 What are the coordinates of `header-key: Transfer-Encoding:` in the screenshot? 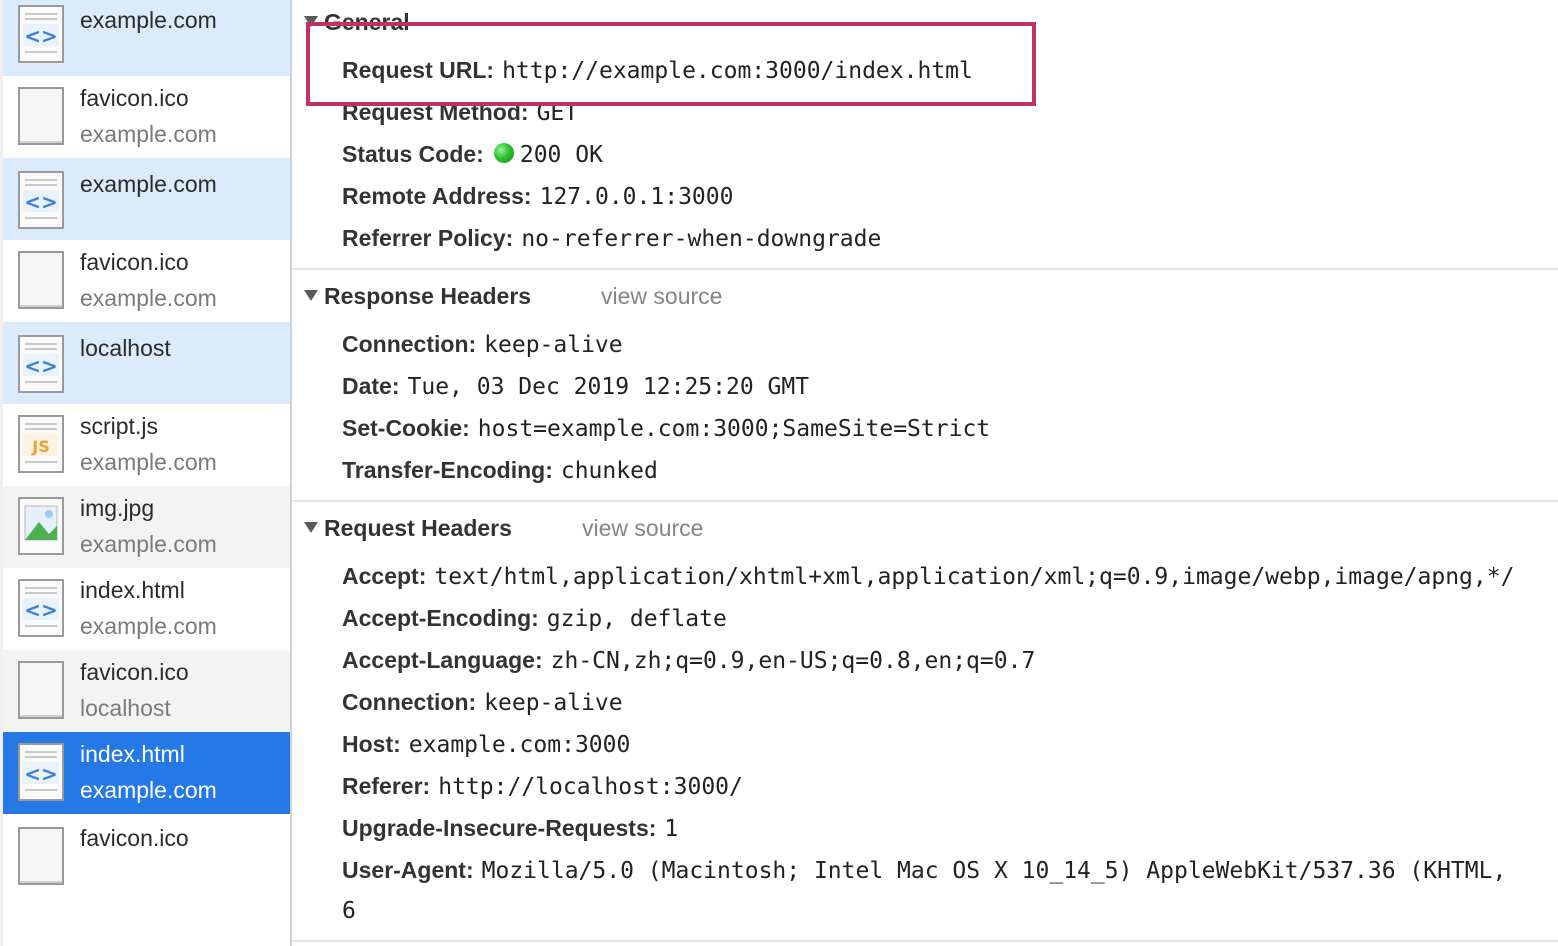 It's located at (447, 470).